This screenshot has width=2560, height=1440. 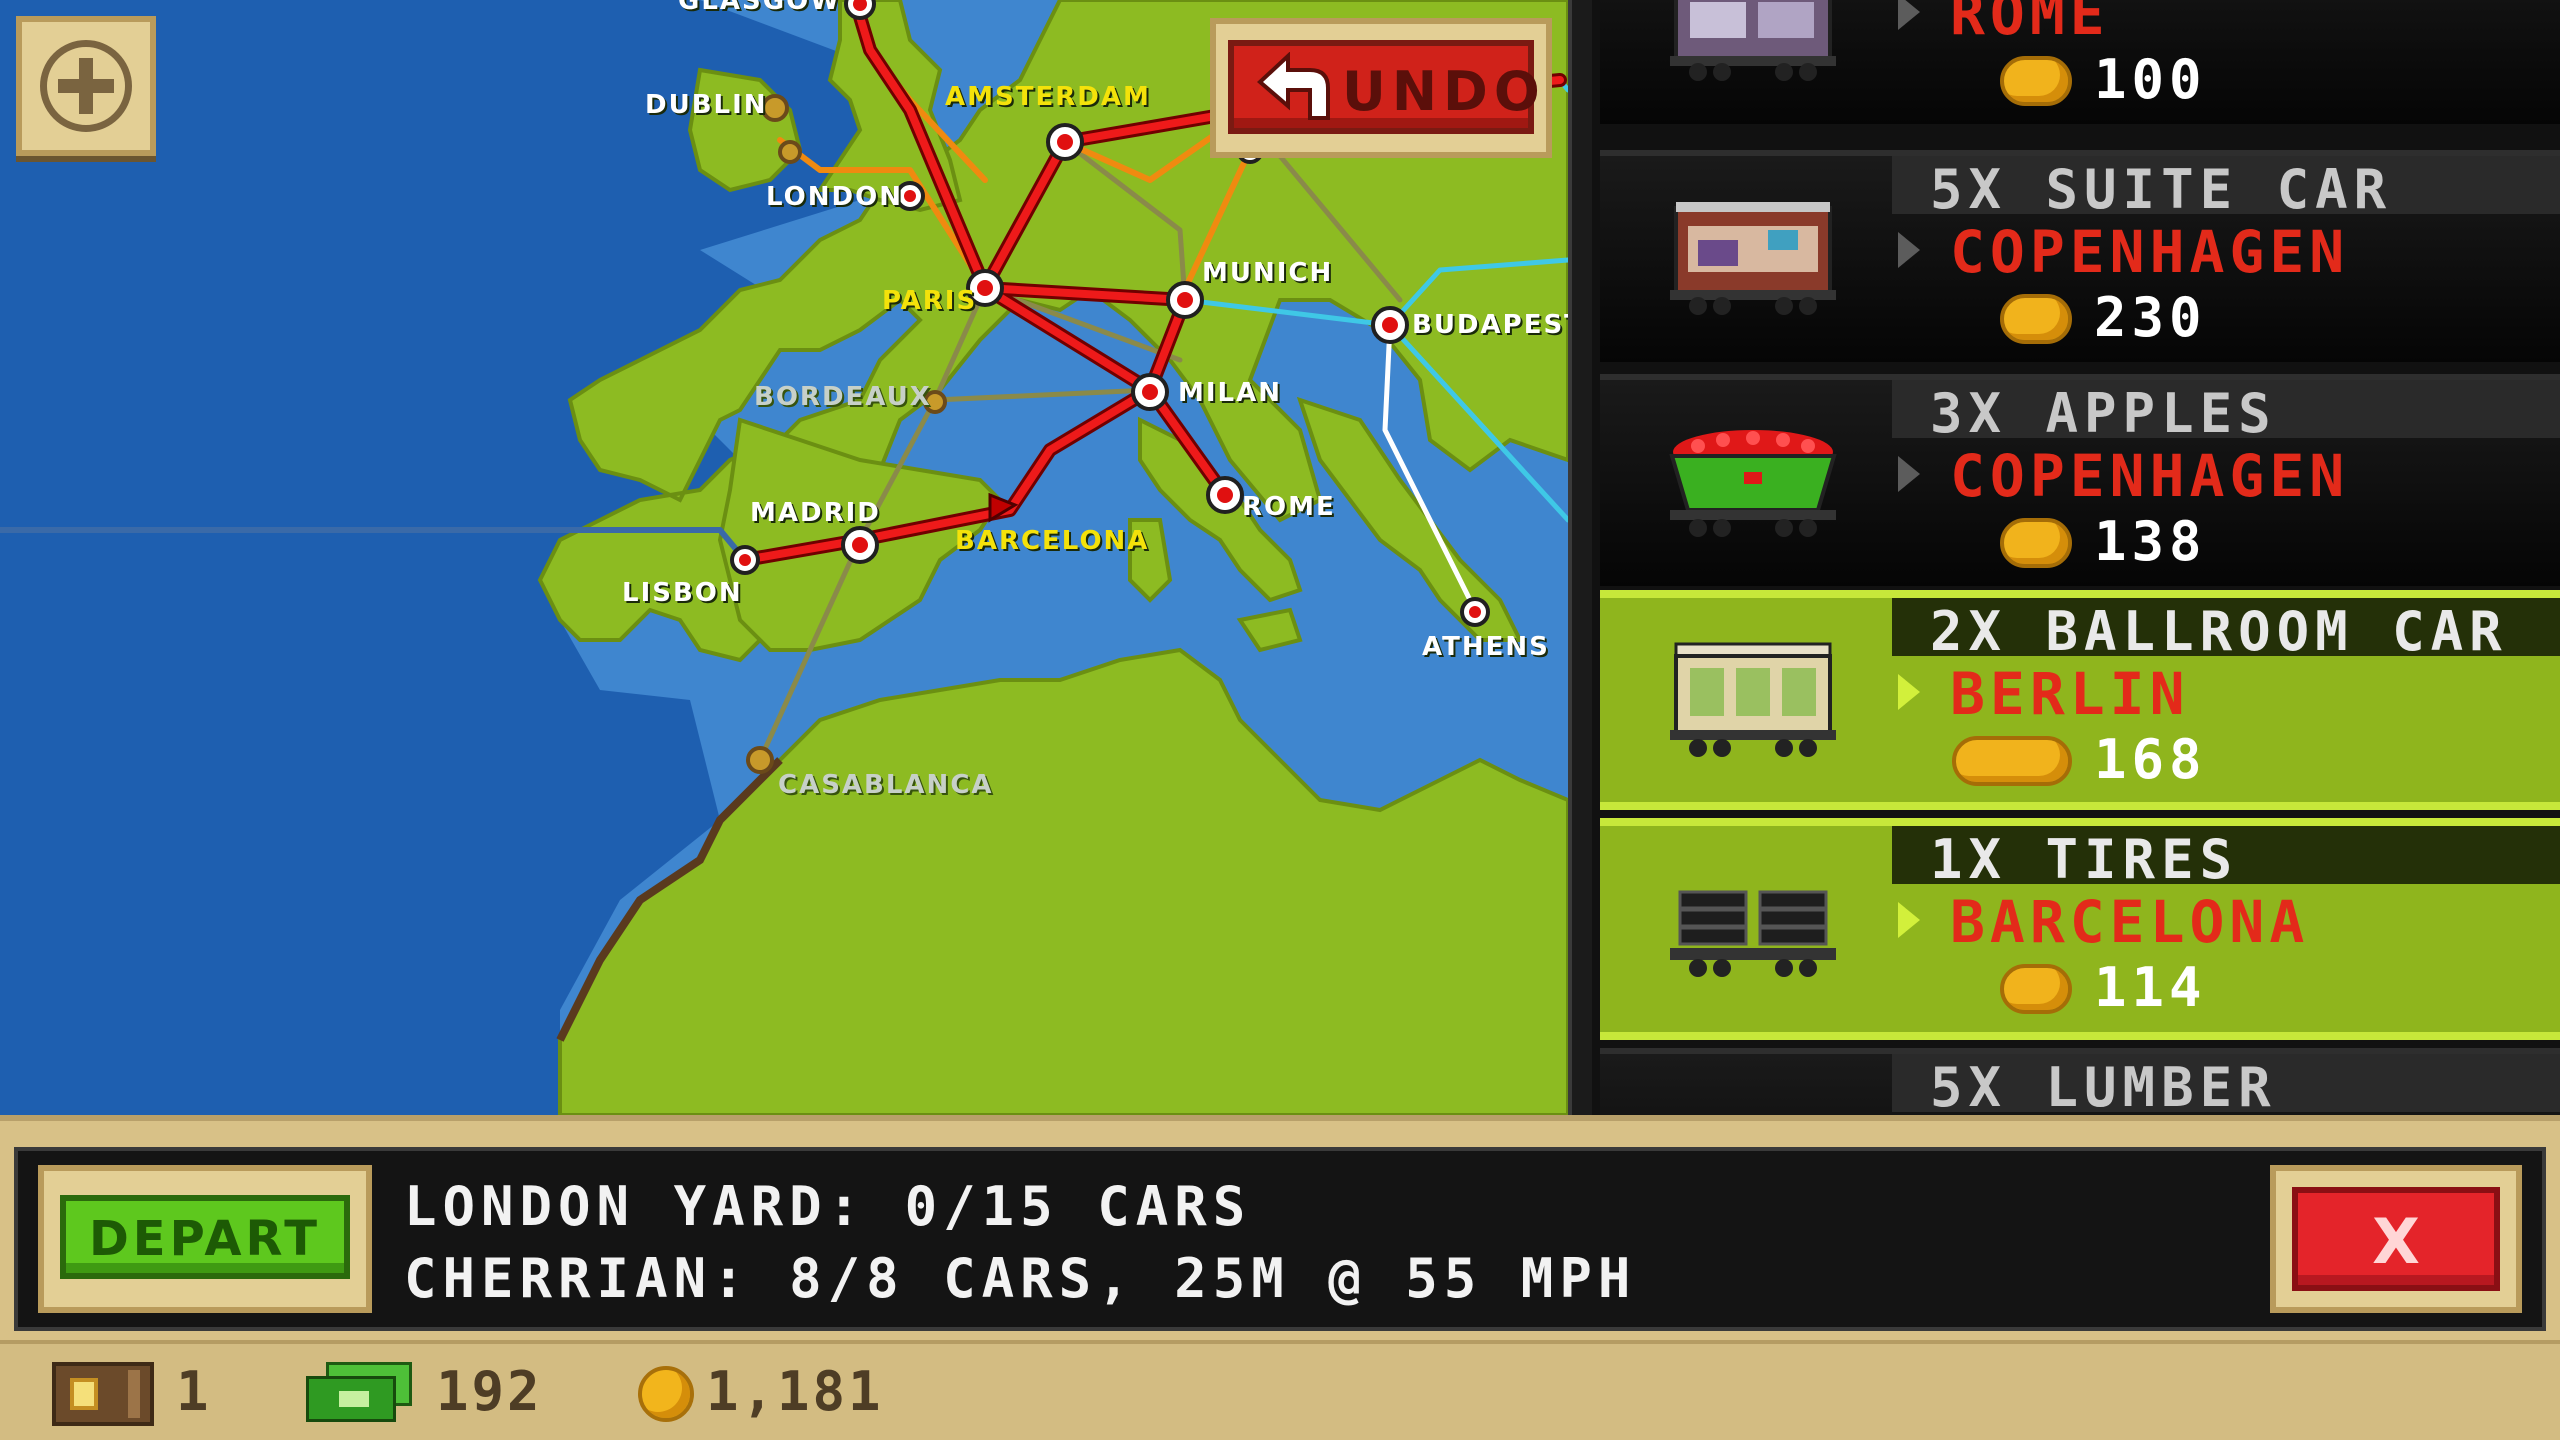 I want to click on cargo-item: 5X SUITE CAR COPENHAGEN 230, so click(x=2080, y=256).